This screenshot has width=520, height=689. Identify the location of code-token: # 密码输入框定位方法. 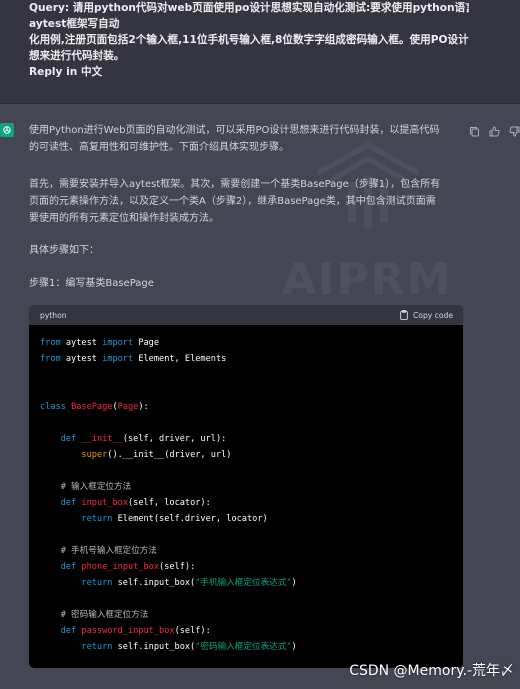
(94, 615).